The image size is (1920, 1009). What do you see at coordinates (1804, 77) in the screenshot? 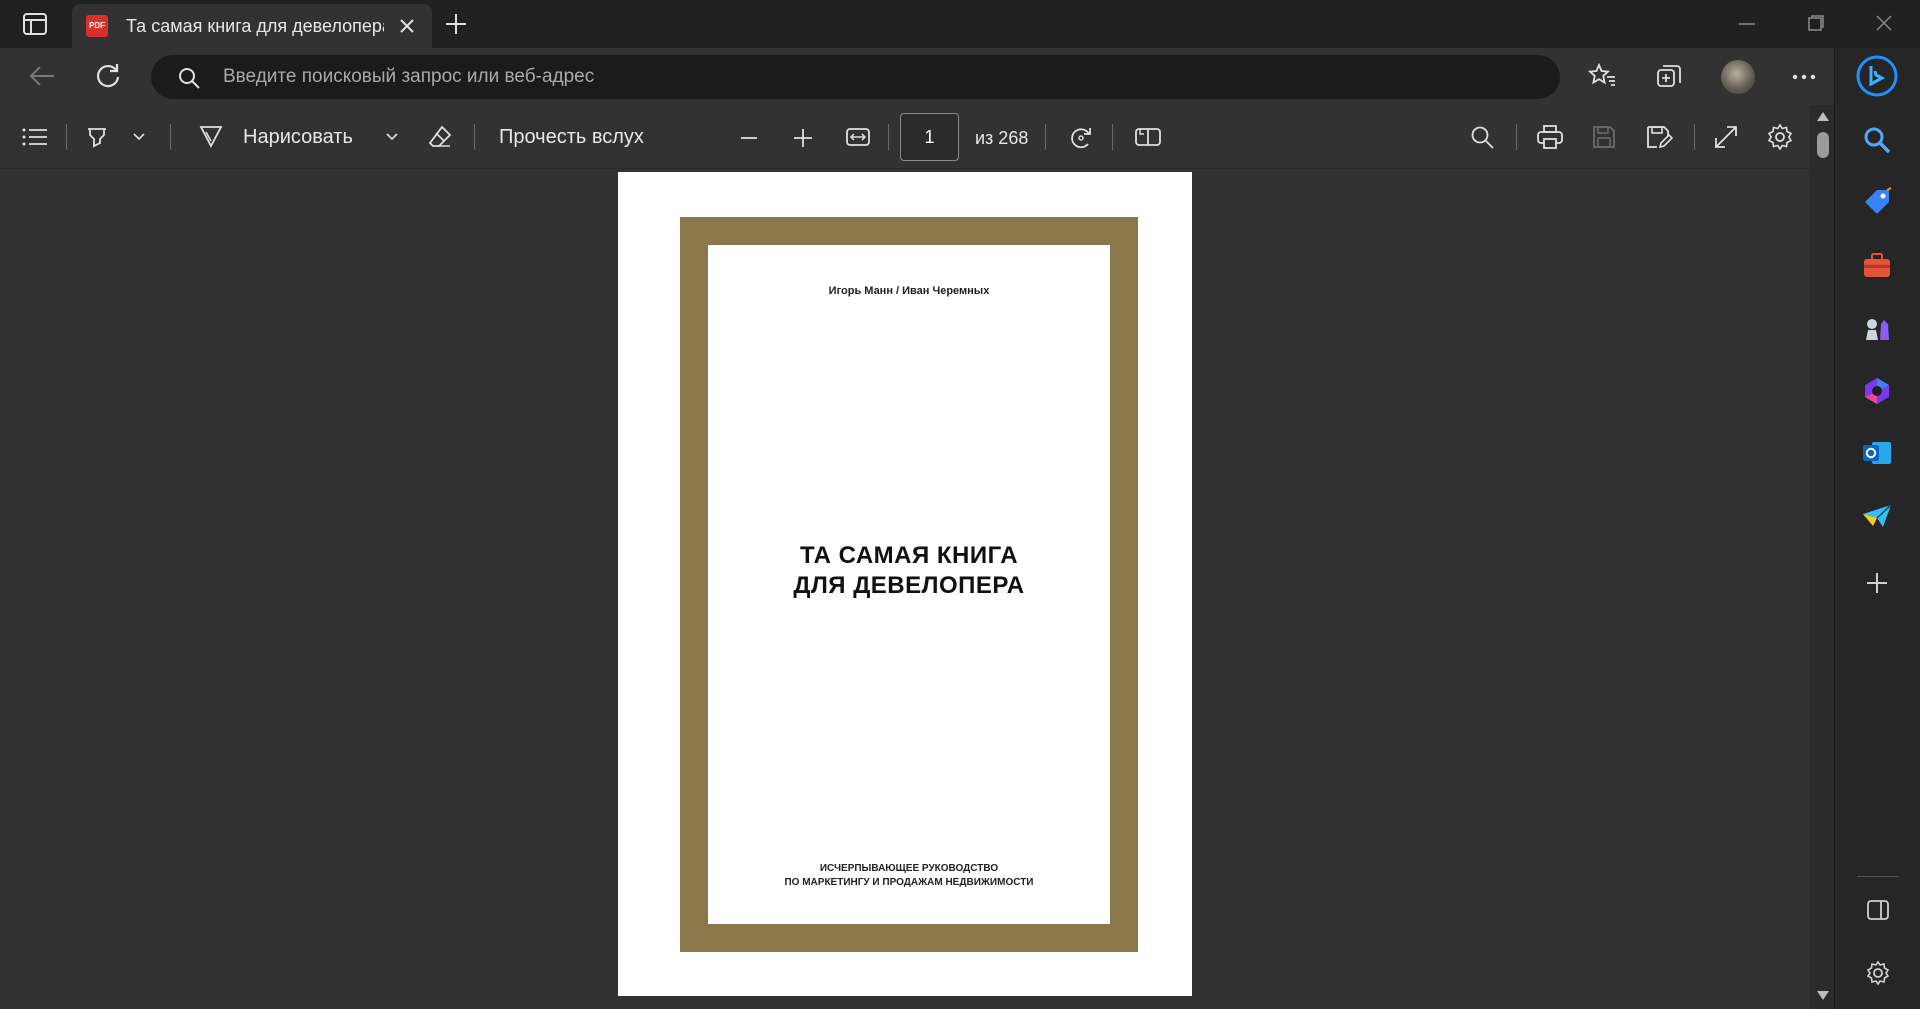
I see `more-options-icon` at bounding box center [1804, 77].